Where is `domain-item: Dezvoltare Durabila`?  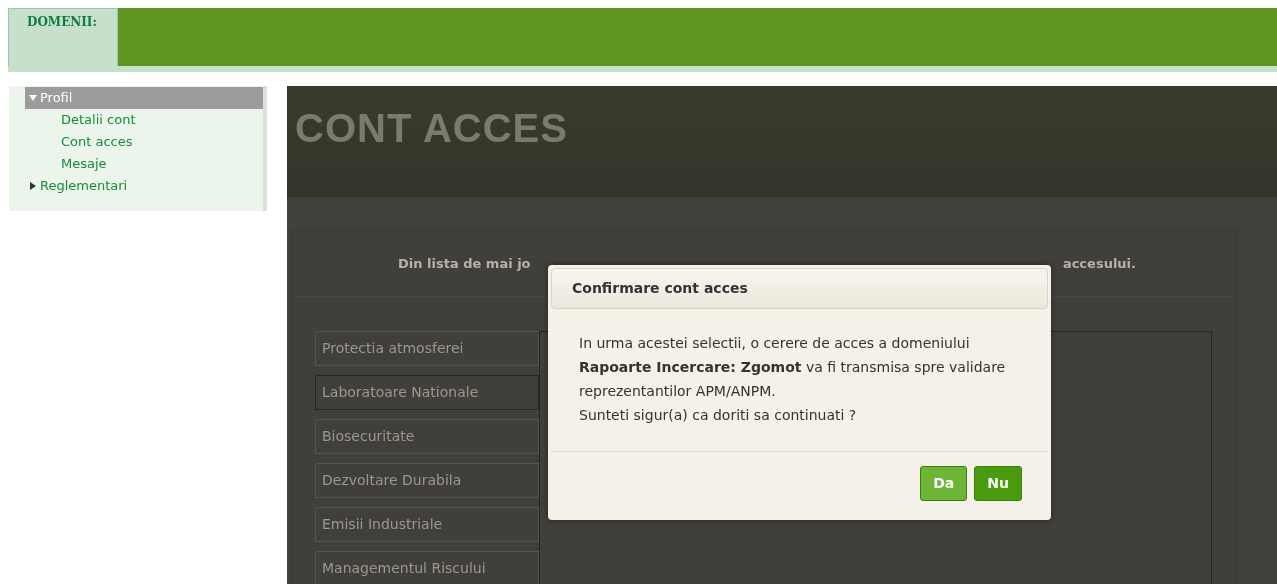
domain-item: Dezvoltare Durabila is located at coordinates (427, 480).